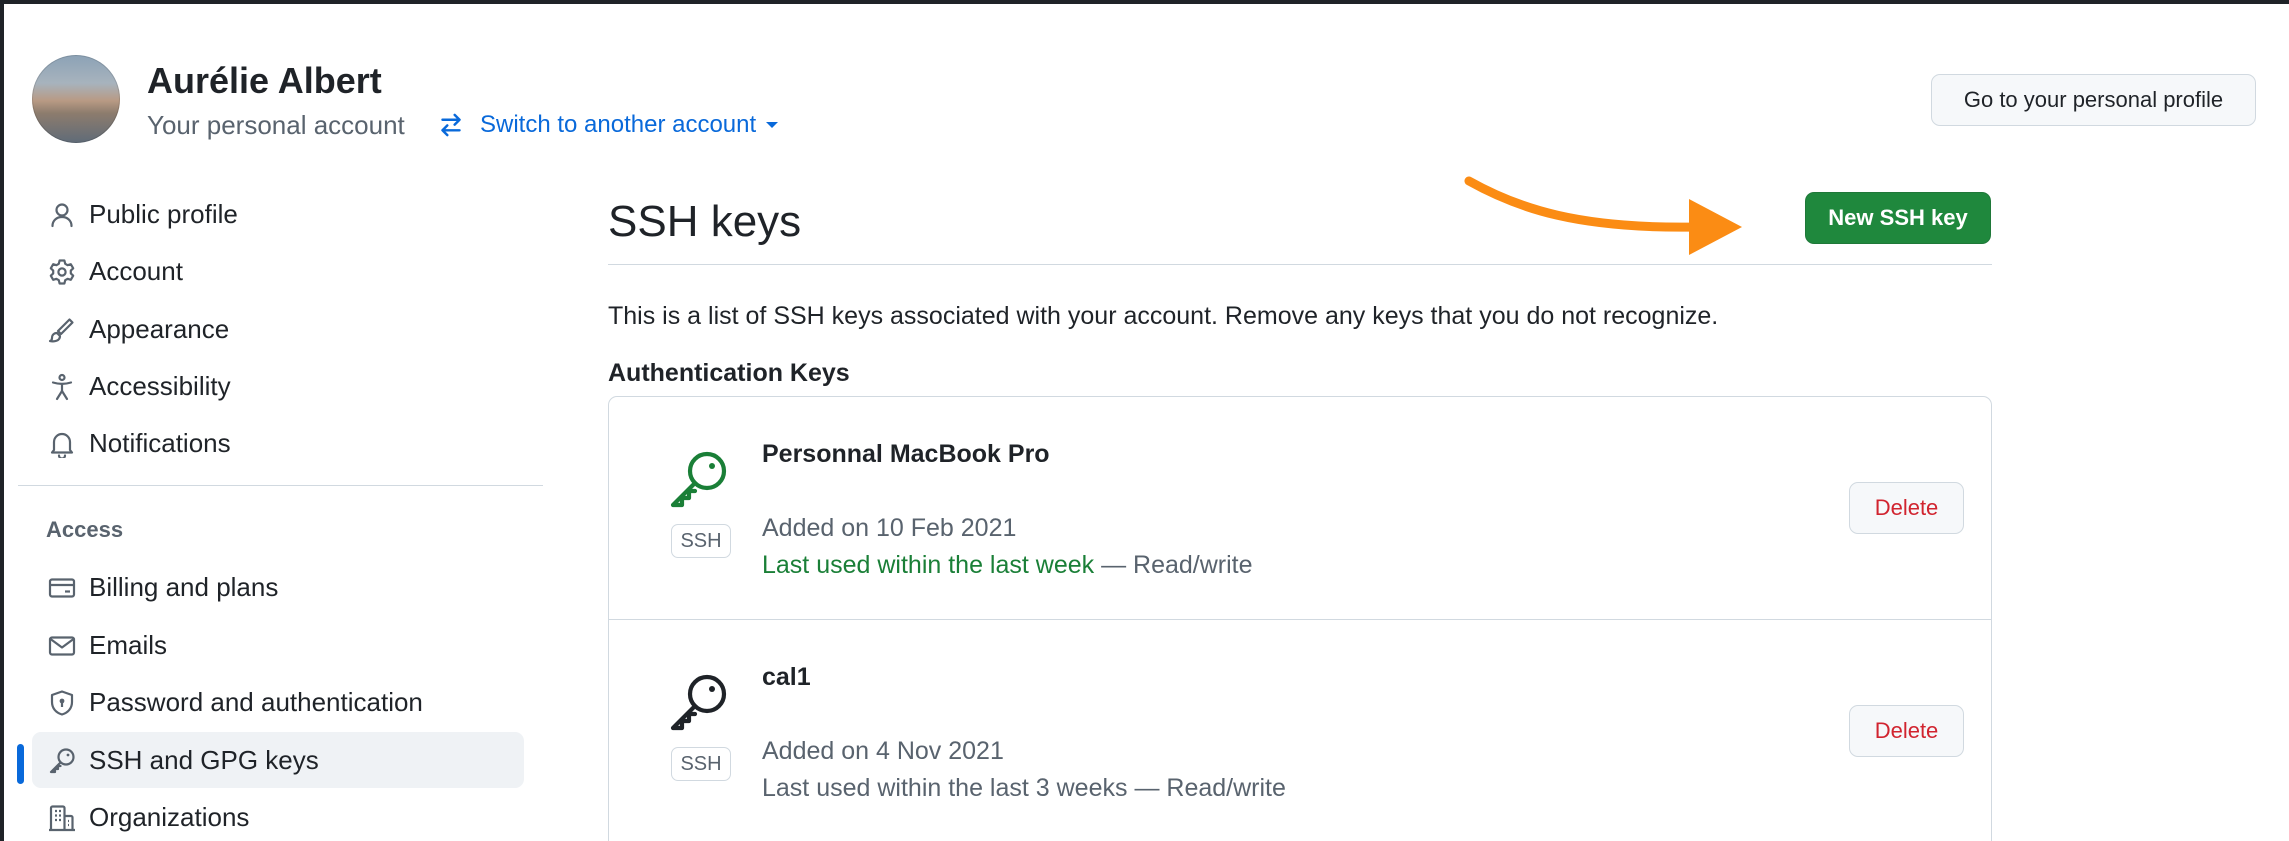  Describe the element at coordinates (945, 788) in the screenshot. I see `key-last-used-text: Last used within the last 3 weeks` at that location.